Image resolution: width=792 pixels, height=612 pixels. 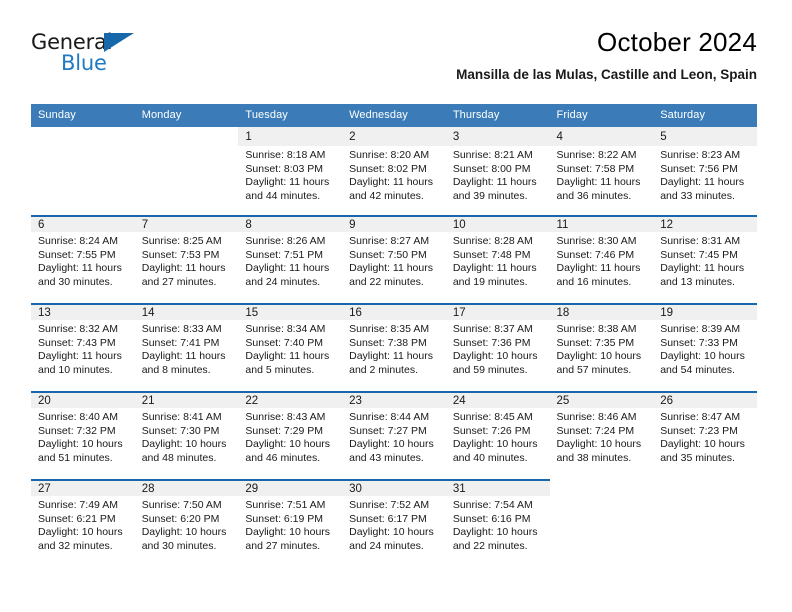 I want to click on weekday-header-wednesday: Wednesday, so click(x=394, y=115).